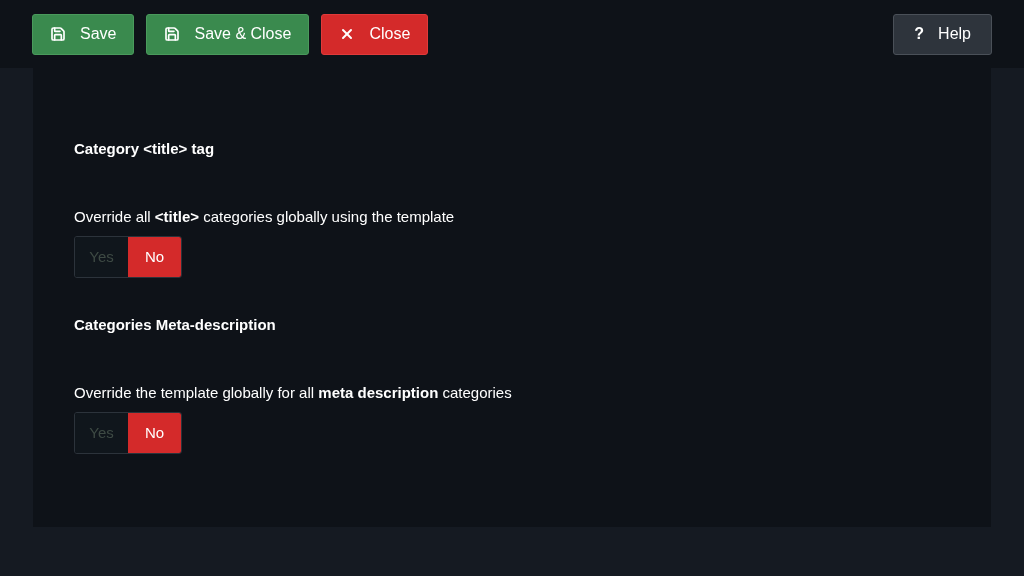 This screenshot has height=576, width=1024. I want to click on help-button: ? Help, so click(942, 34).